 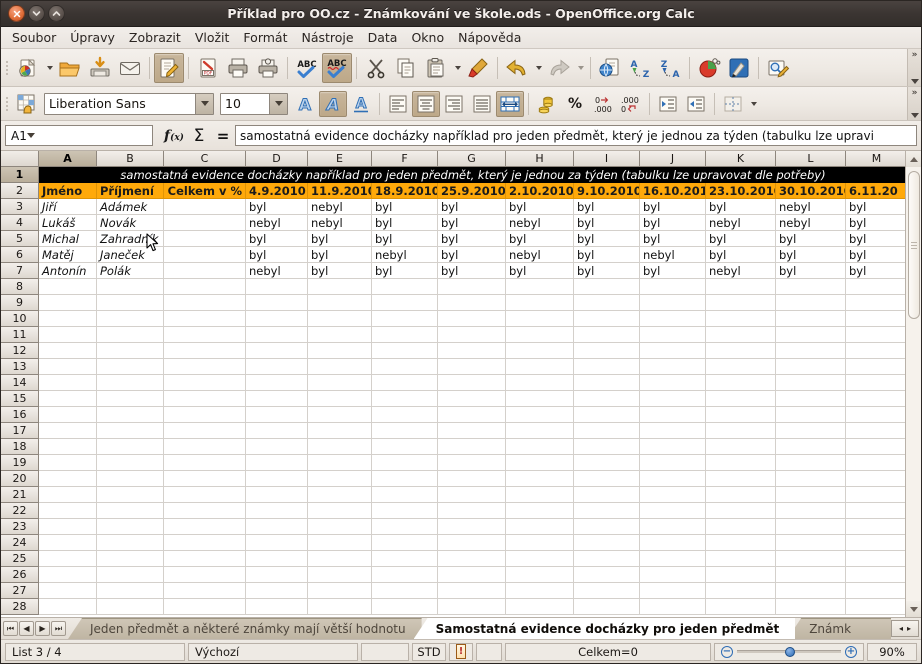 What do you see at coordinates (277, 351) in the screenshot?
I see `cell-D12` at bounding box center [277, 351].